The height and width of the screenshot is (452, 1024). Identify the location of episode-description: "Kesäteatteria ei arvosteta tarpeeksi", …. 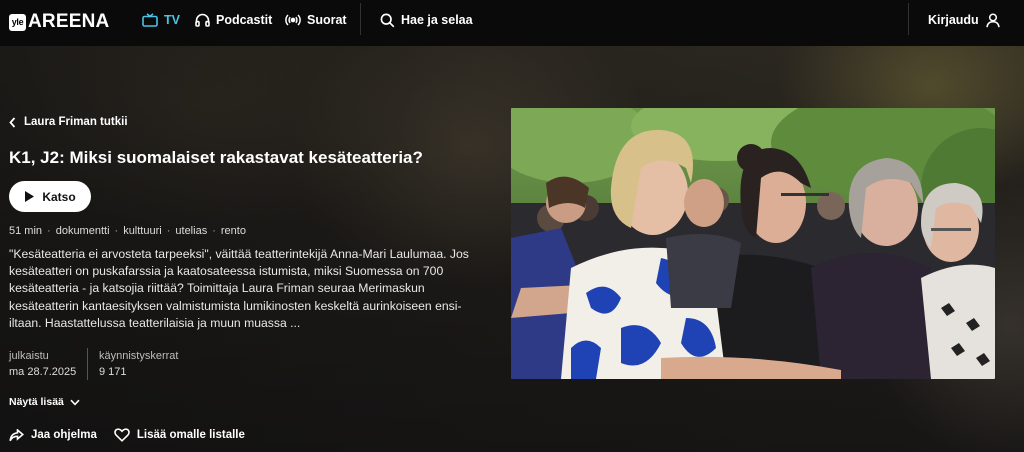
(239, 288).